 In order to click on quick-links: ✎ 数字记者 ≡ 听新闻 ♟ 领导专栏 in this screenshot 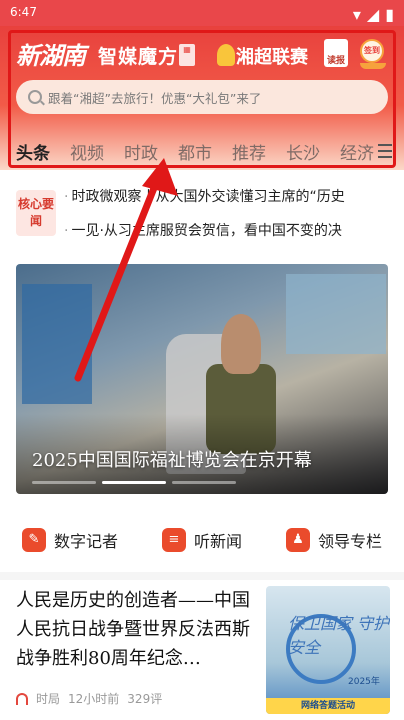, I will do `click(202, 540)`.